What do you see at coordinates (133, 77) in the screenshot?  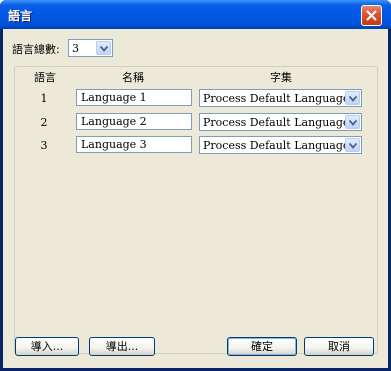 I see `column-header-name: 名稱` at bounding box center [133, 77].